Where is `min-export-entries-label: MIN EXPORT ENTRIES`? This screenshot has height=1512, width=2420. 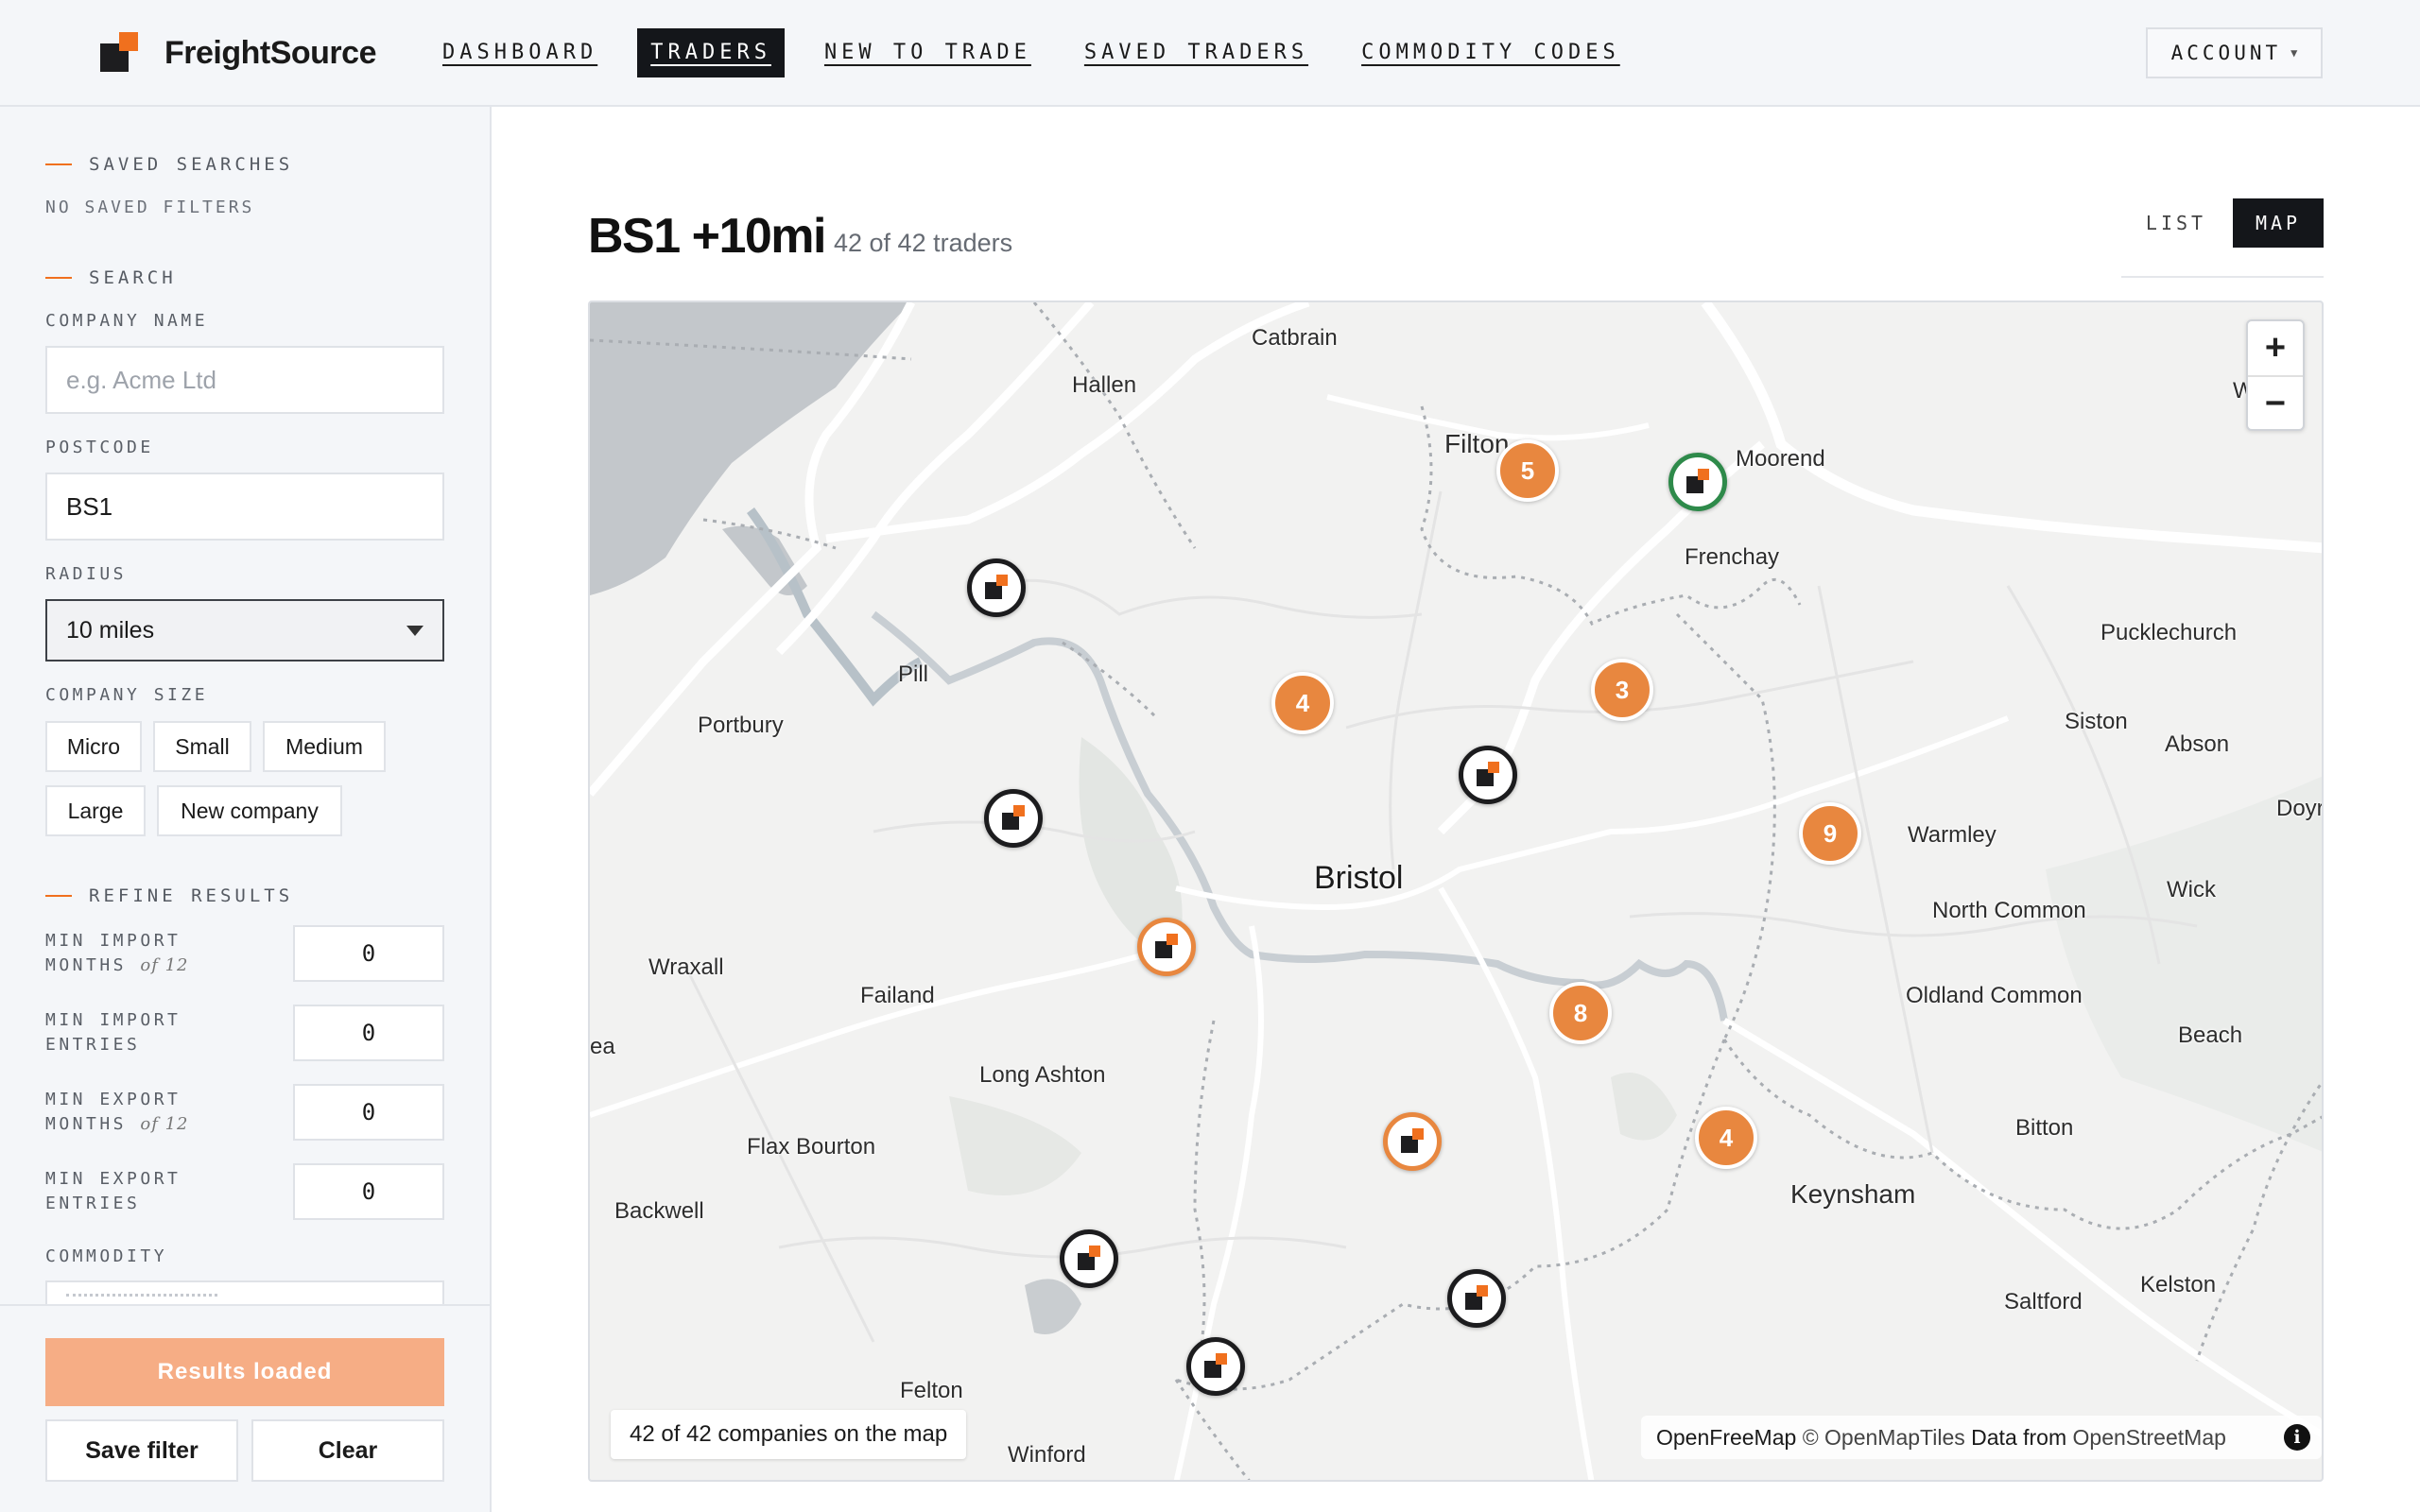 min-export-entries-label: MIN EXPORT ENTRIES is located at coordinates (113, 1191).